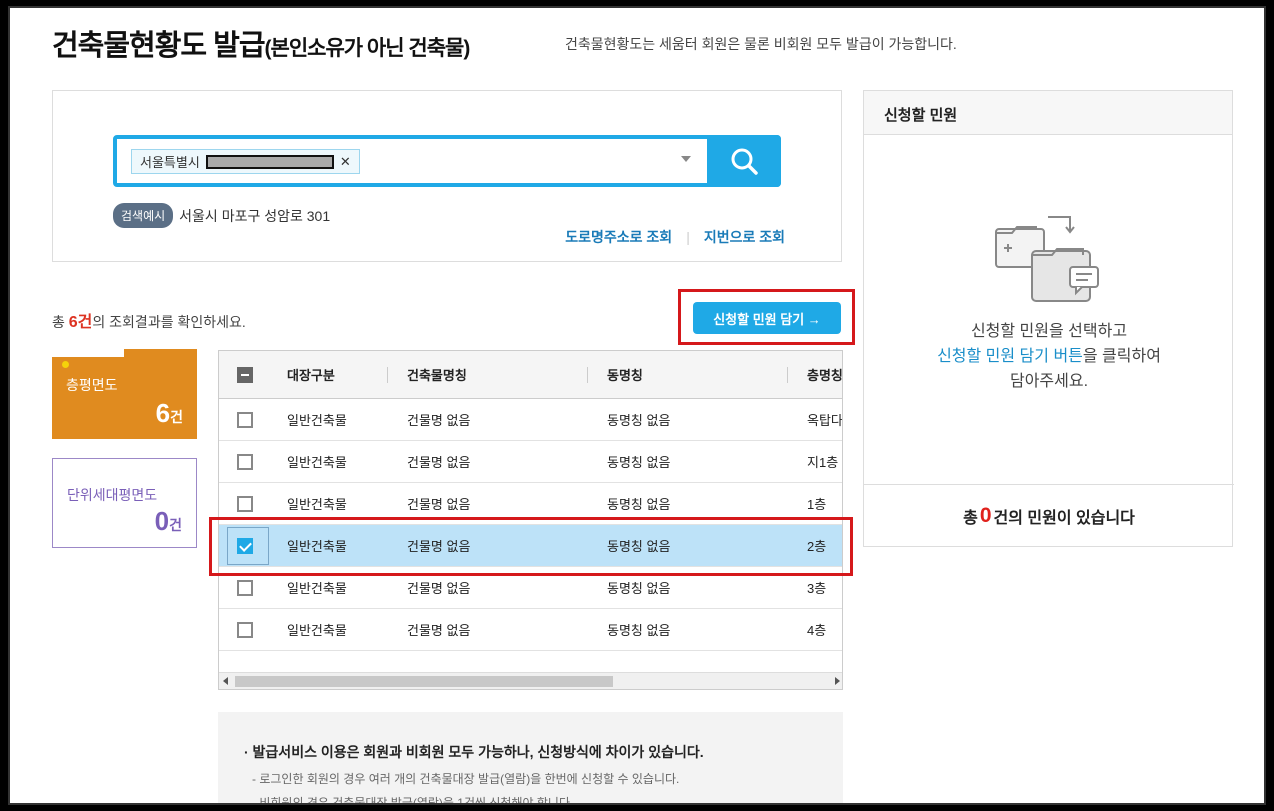 This screenshot has height=811, width=1274. What do you see at coordinates (269, 161) in the screenshot?
I see `redacted-mask` at bounding box center [269, 161].